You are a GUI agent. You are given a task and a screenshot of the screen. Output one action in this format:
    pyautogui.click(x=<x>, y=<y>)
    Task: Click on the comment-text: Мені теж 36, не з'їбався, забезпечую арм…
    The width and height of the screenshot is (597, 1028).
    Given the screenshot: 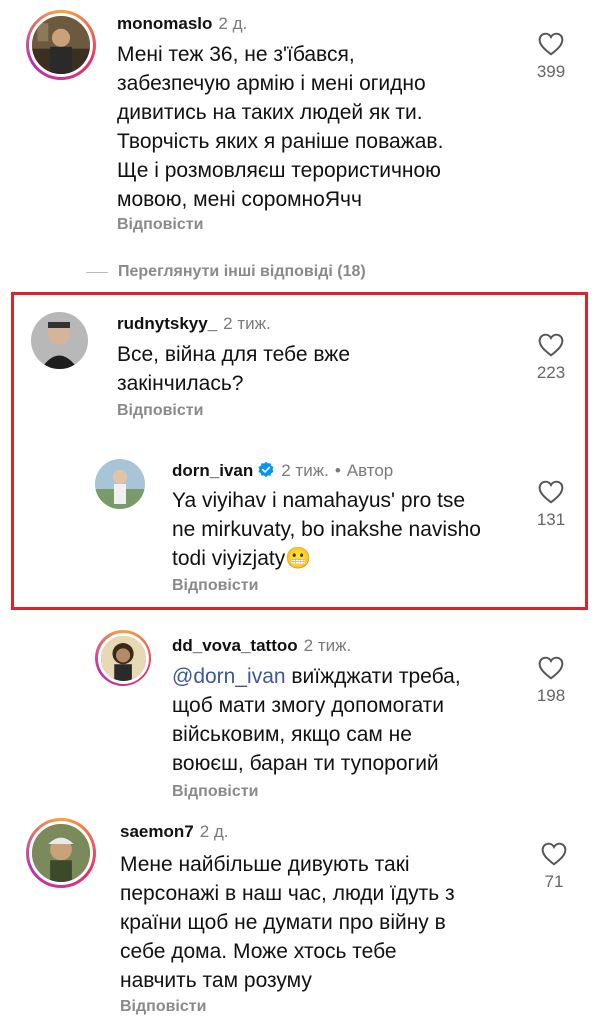 What is the action you would take?
    pyautogui.click(x=280, y=127)
    